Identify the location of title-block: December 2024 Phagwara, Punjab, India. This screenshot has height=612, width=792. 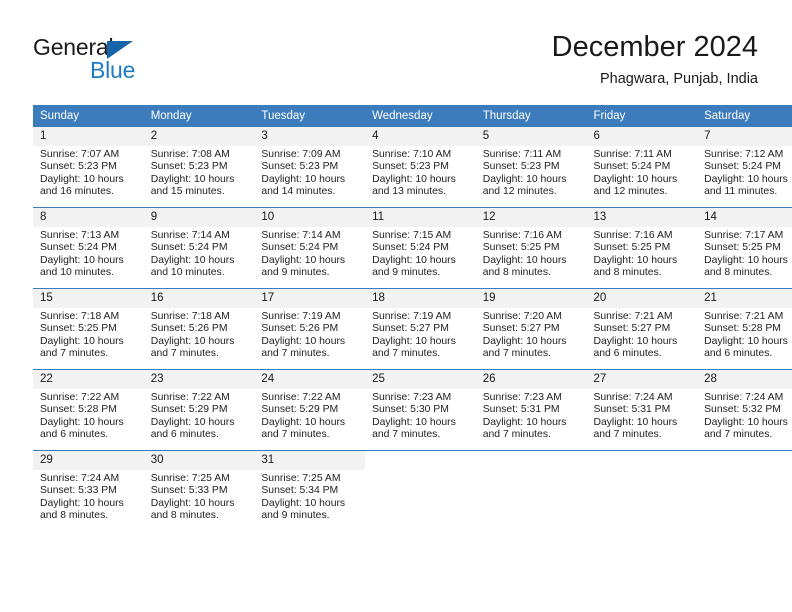
(655, 59).